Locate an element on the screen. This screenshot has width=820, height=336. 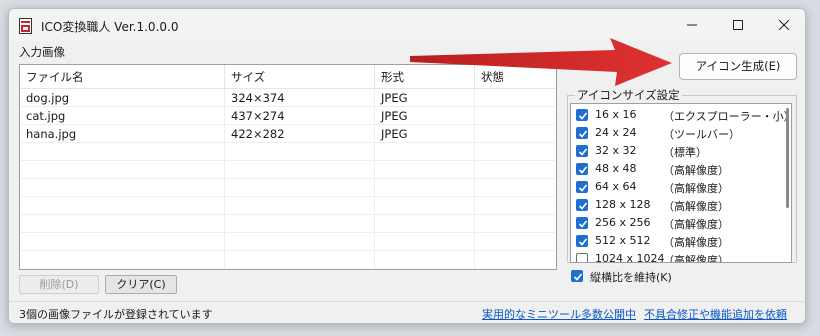
scrollbar-thumb is located at coordinates (787, 158).